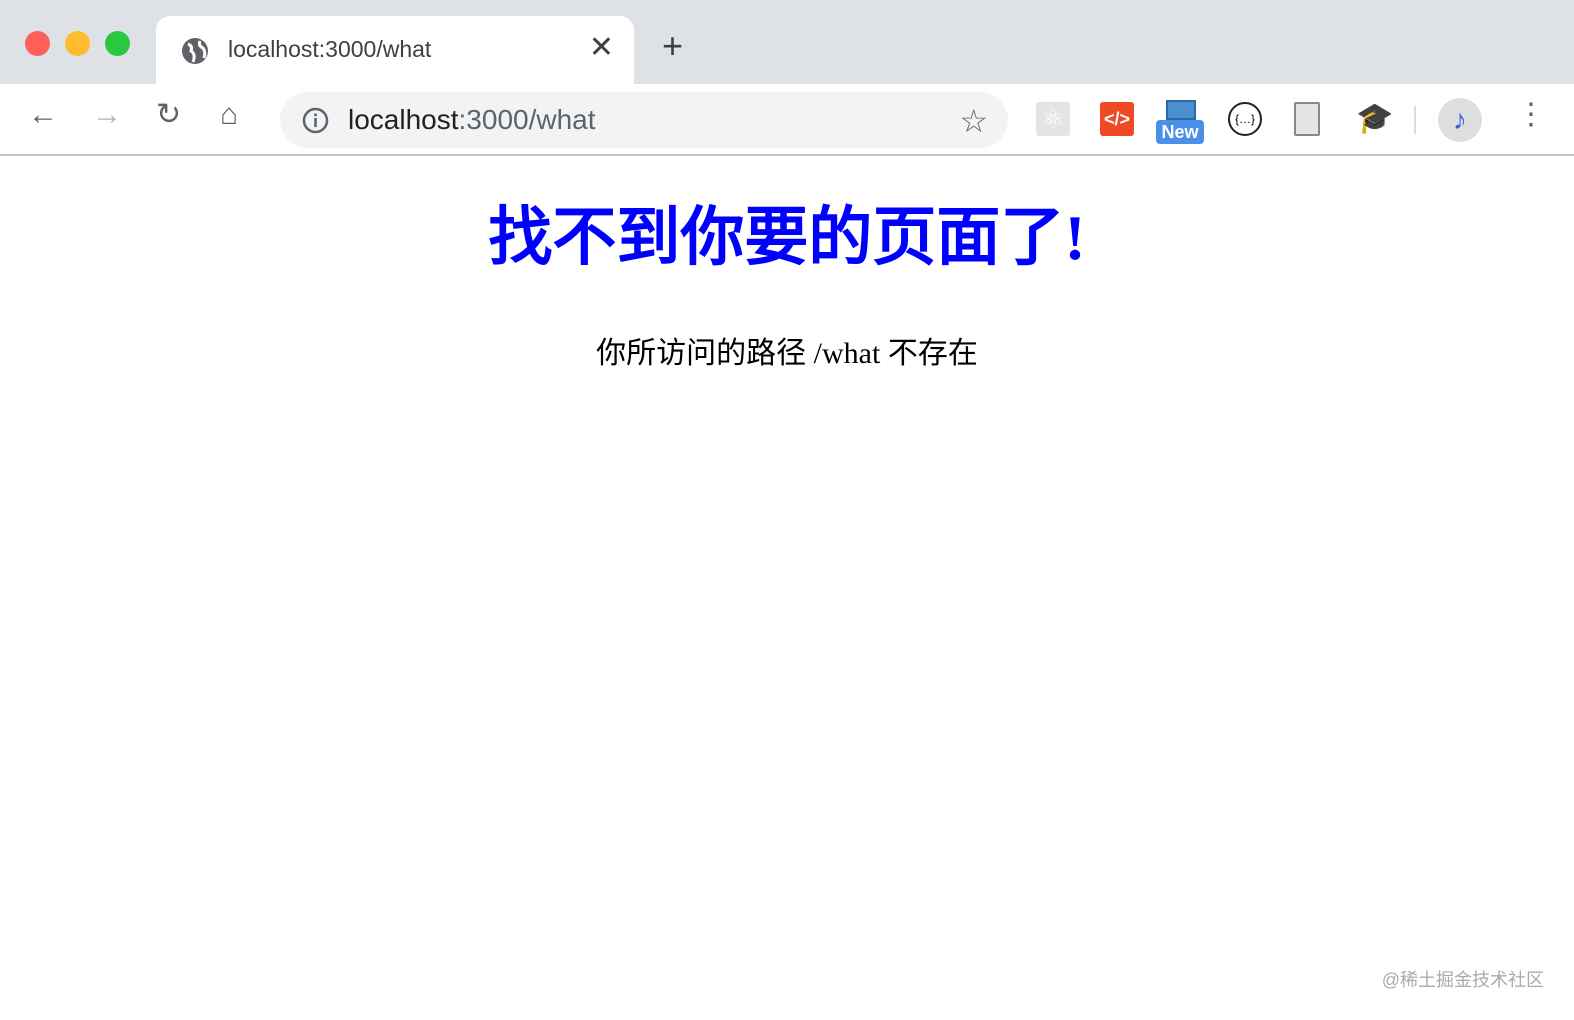 This screenshot has width=1574, height=1020. Describe the element at coordinates (1053, 119) in the screenshot. I see `react-devtools-icon: ⚛` at that location.